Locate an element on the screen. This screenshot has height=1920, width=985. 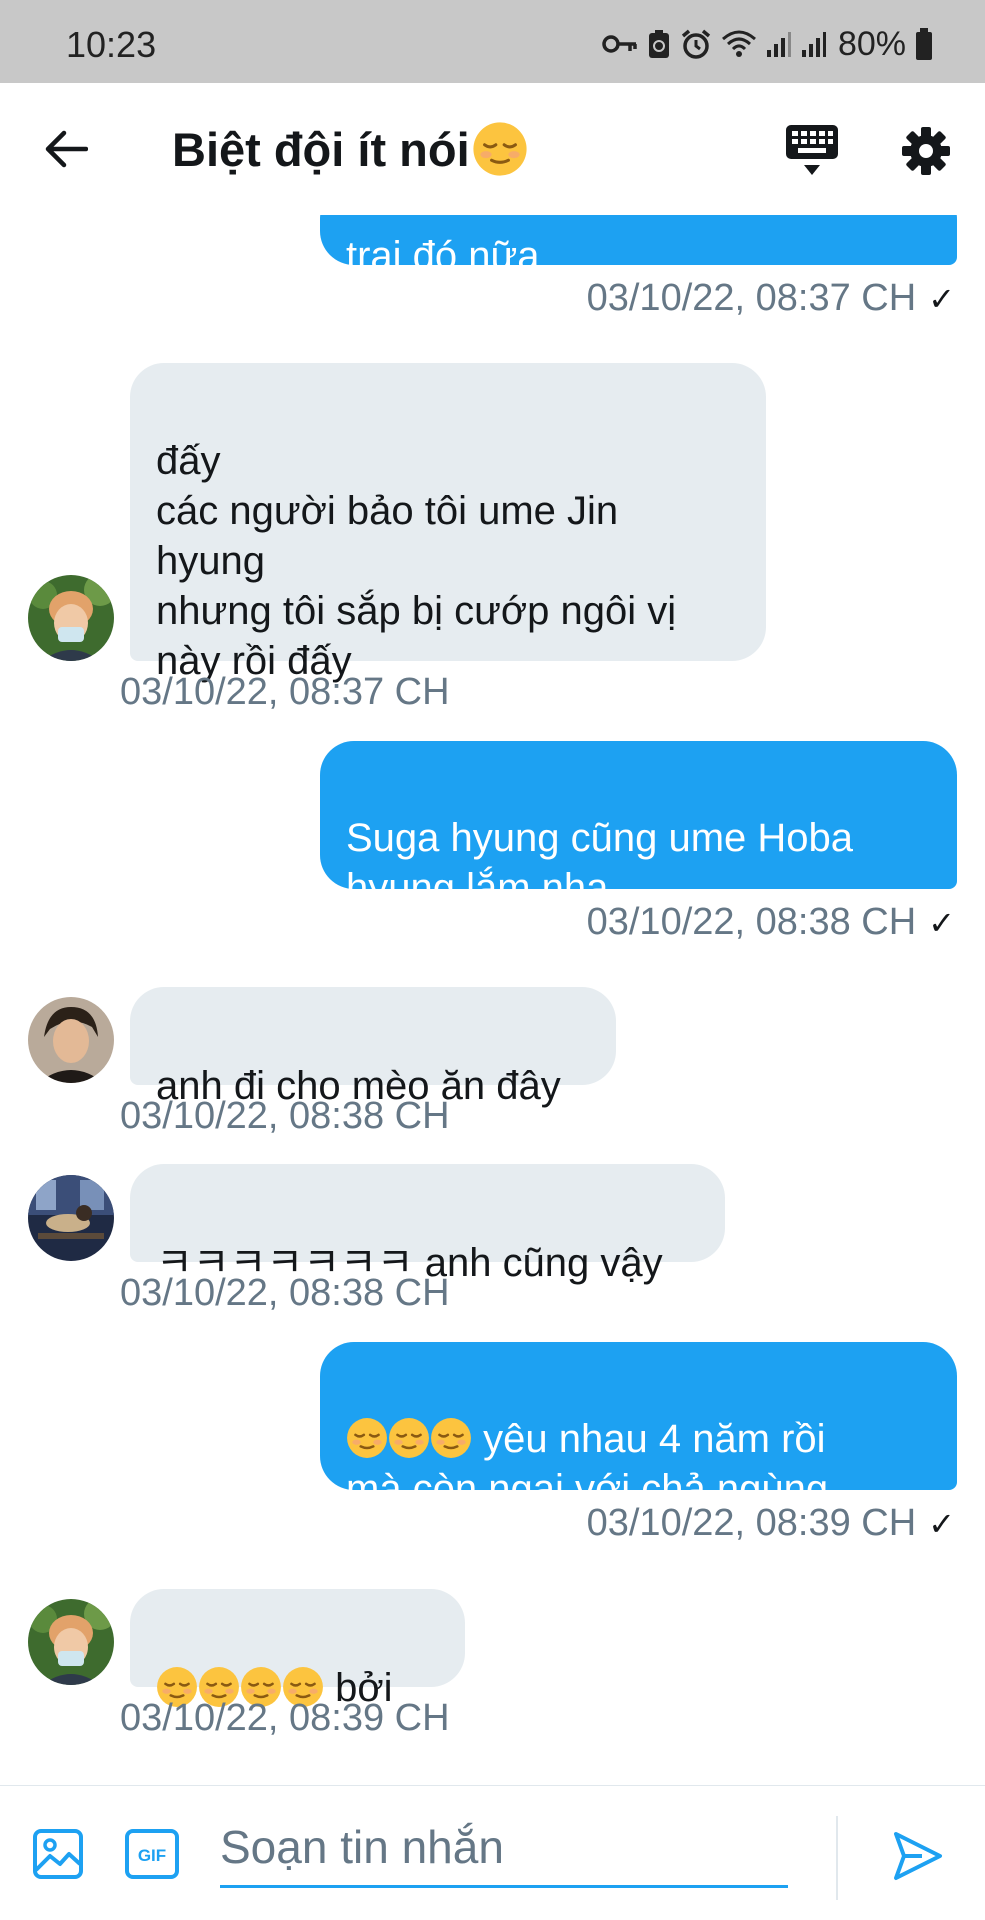
message-composer: GIF is located at coordinates (492, 1852).